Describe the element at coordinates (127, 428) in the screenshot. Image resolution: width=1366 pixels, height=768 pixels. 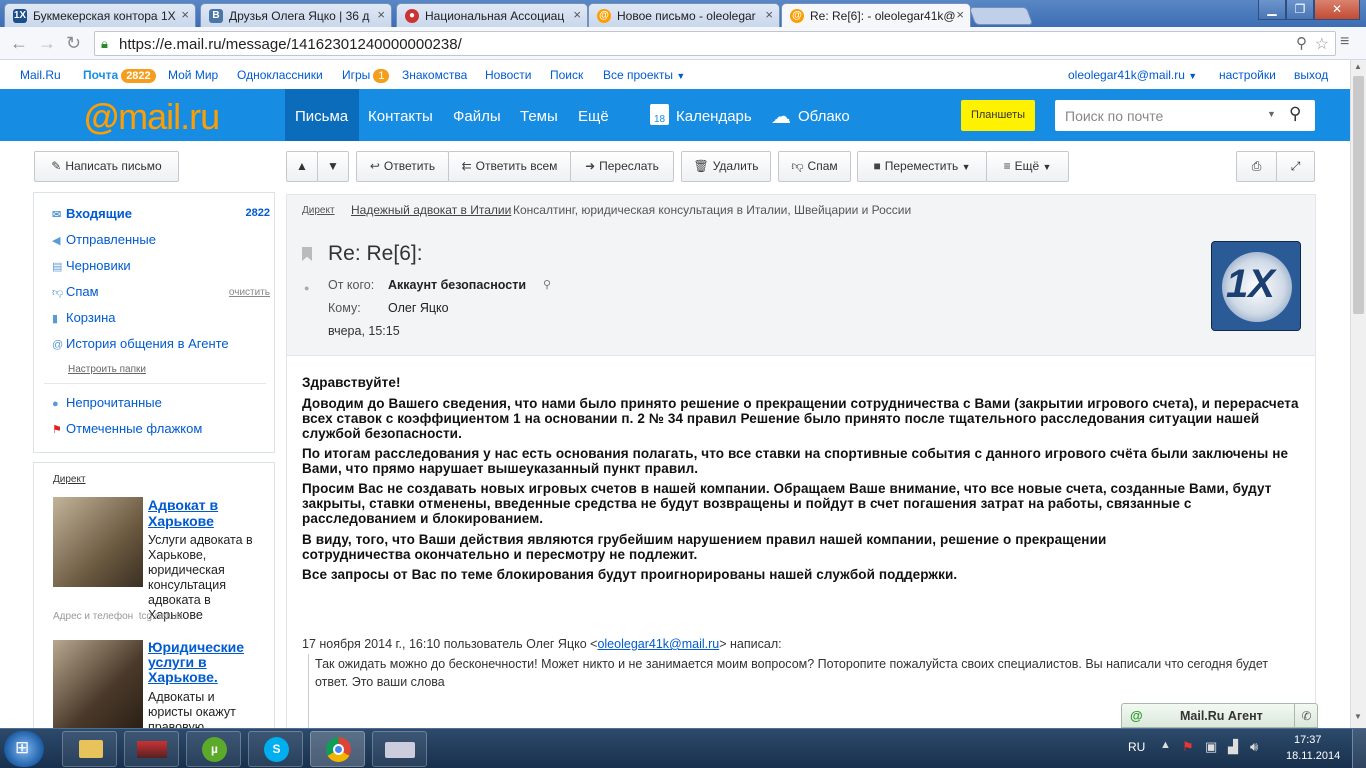
I see `filter-flagged: ⚑ Отмеченные флажком` at that location.